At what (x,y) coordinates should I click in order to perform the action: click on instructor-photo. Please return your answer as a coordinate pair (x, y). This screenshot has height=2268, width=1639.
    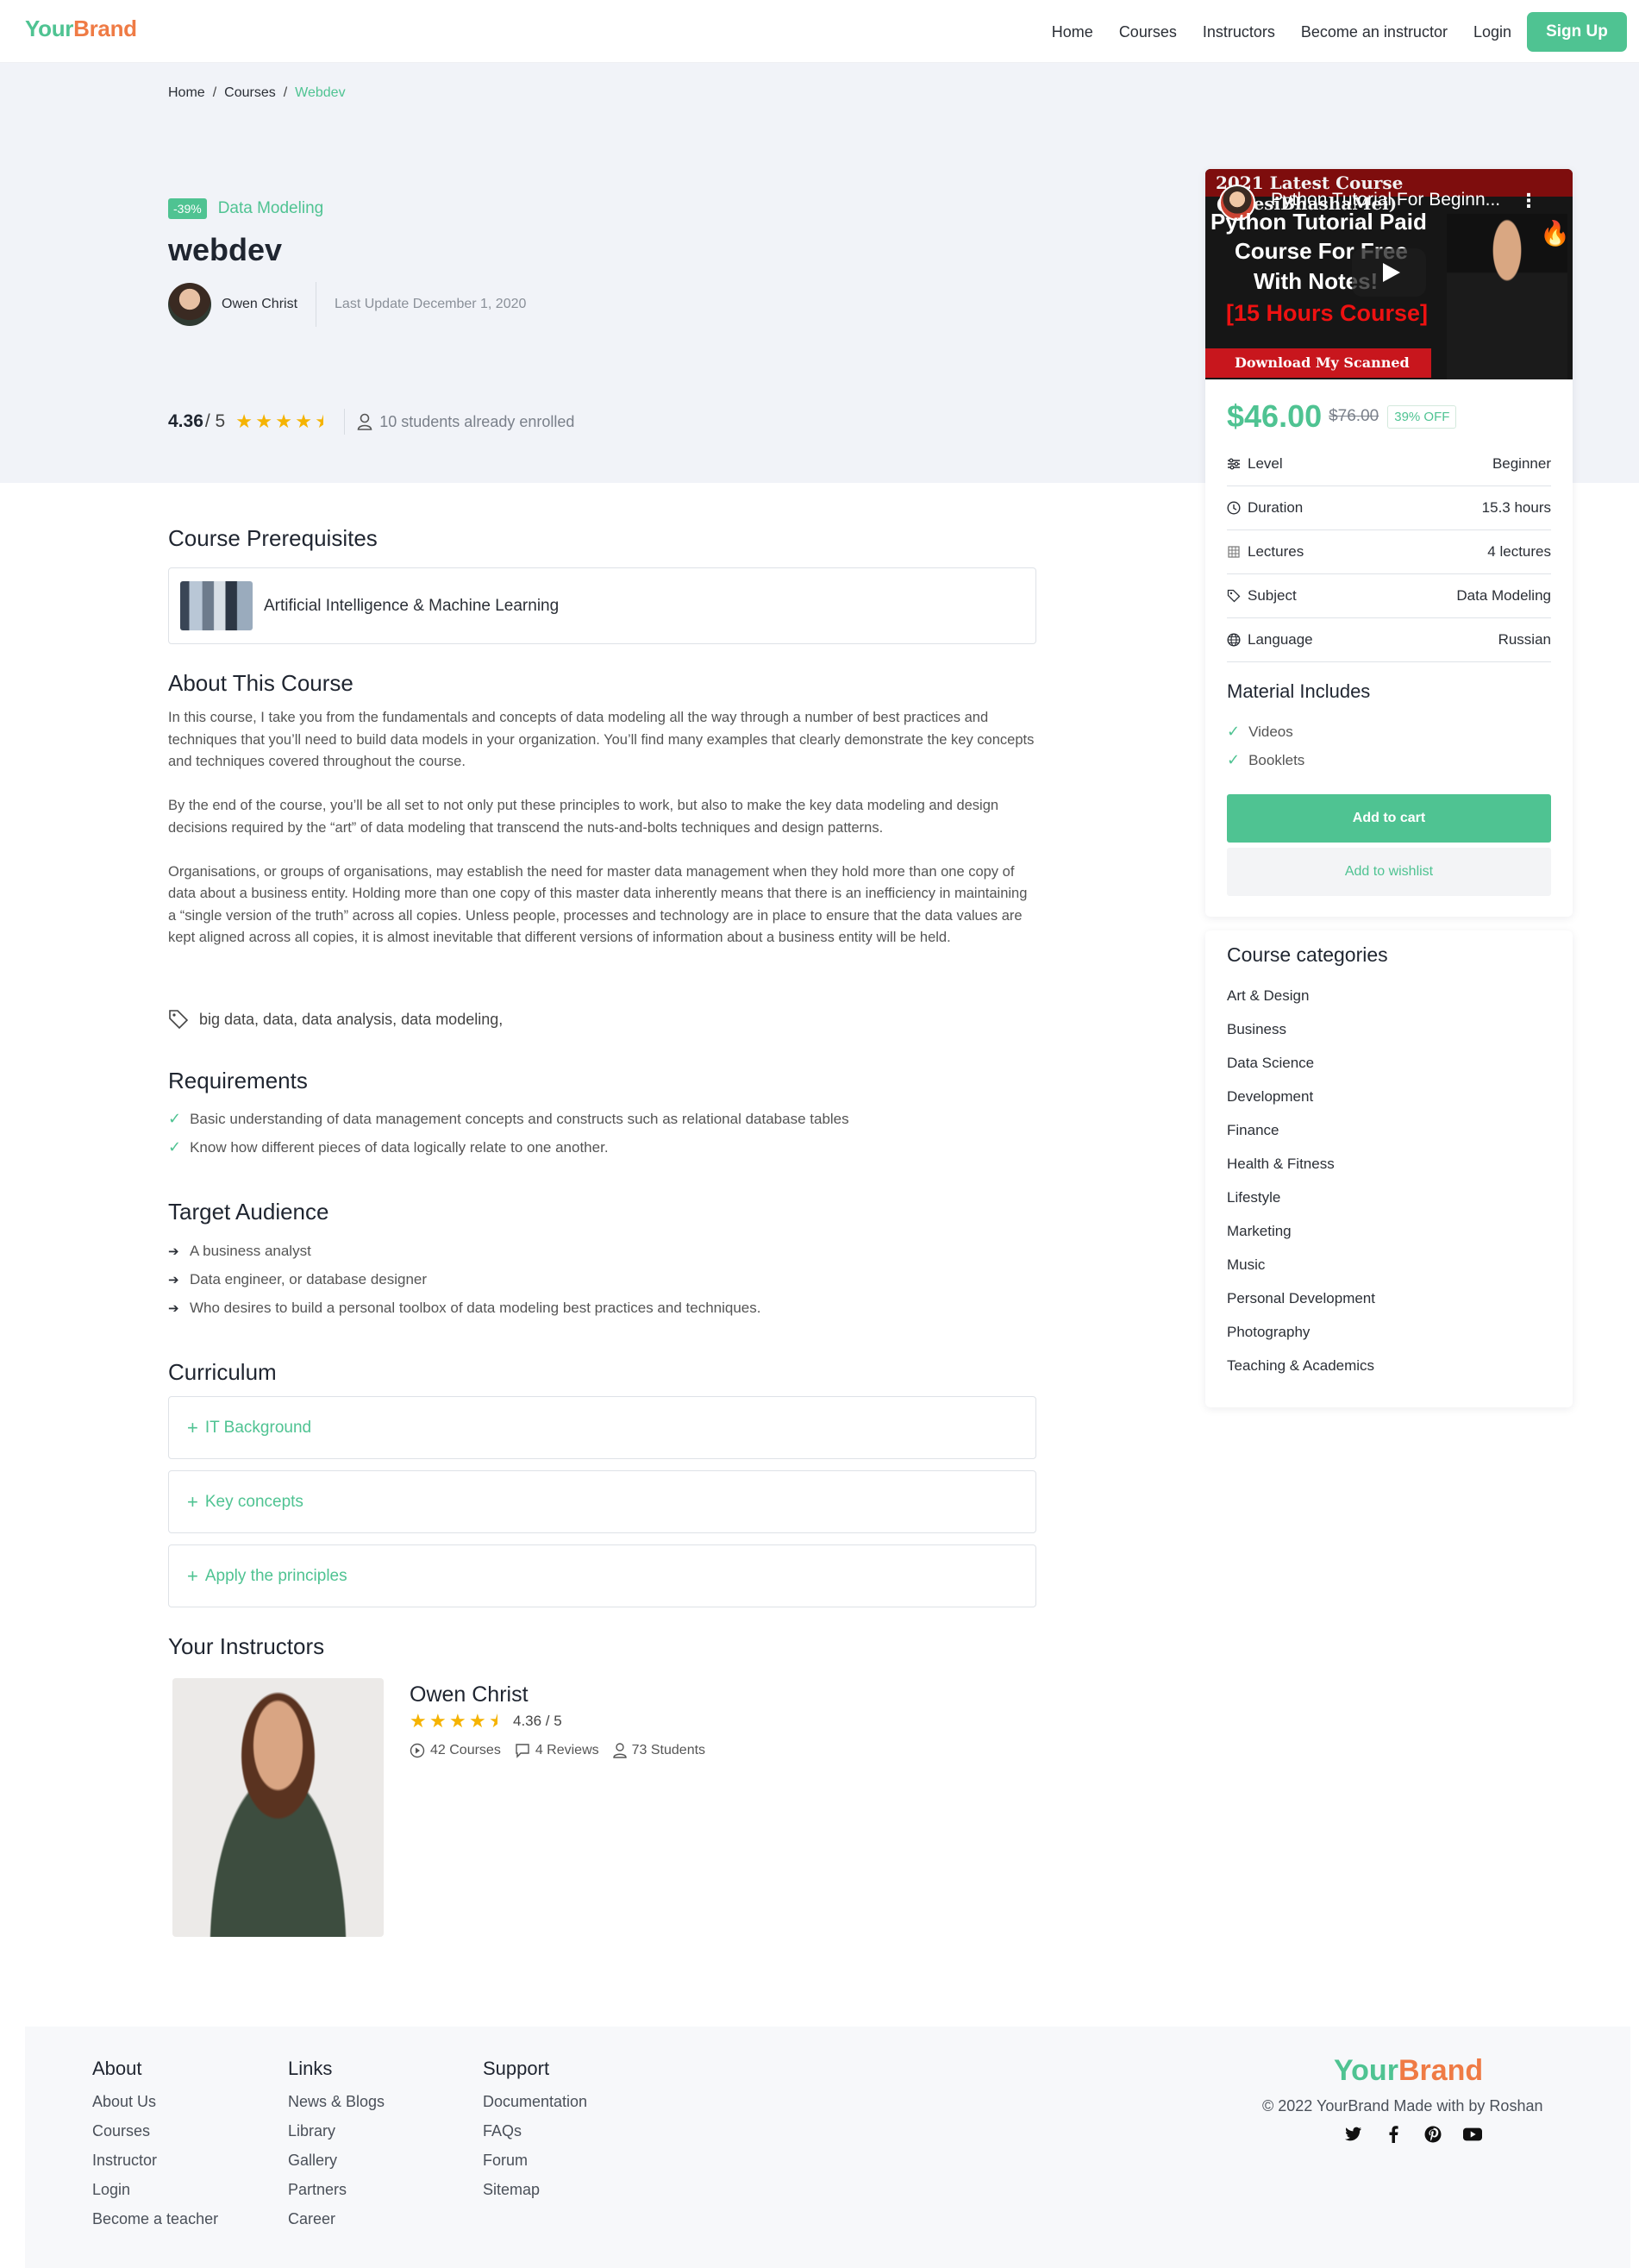
    Looking at the image, I should click on (278, 1807).